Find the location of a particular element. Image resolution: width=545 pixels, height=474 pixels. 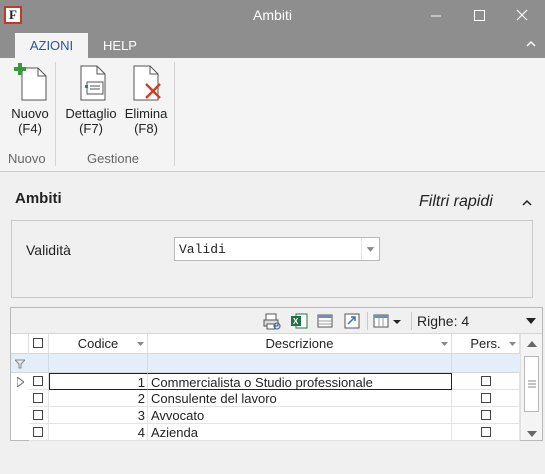

excel-export-icon: X is located at coordinates (299, 321).